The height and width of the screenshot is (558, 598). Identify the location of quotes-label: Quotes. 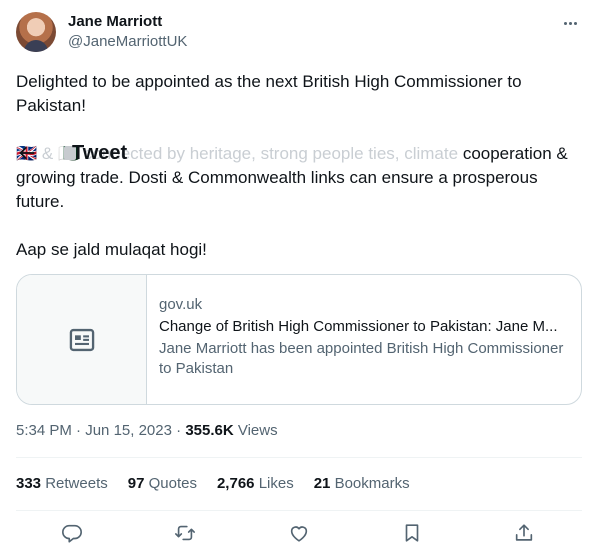
(172, 483).